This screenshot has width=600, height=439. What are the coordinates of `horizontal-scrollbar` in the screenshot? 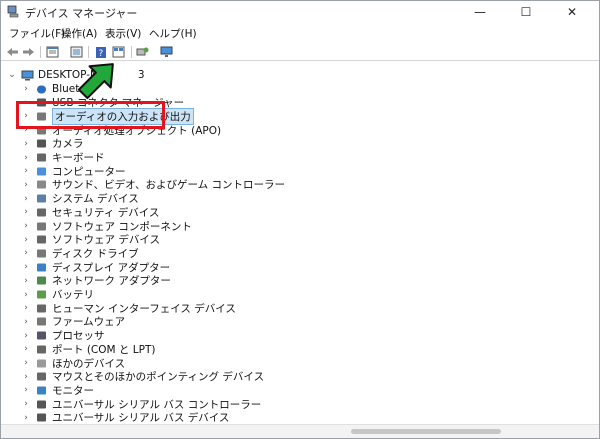 It's located at (300, 431).